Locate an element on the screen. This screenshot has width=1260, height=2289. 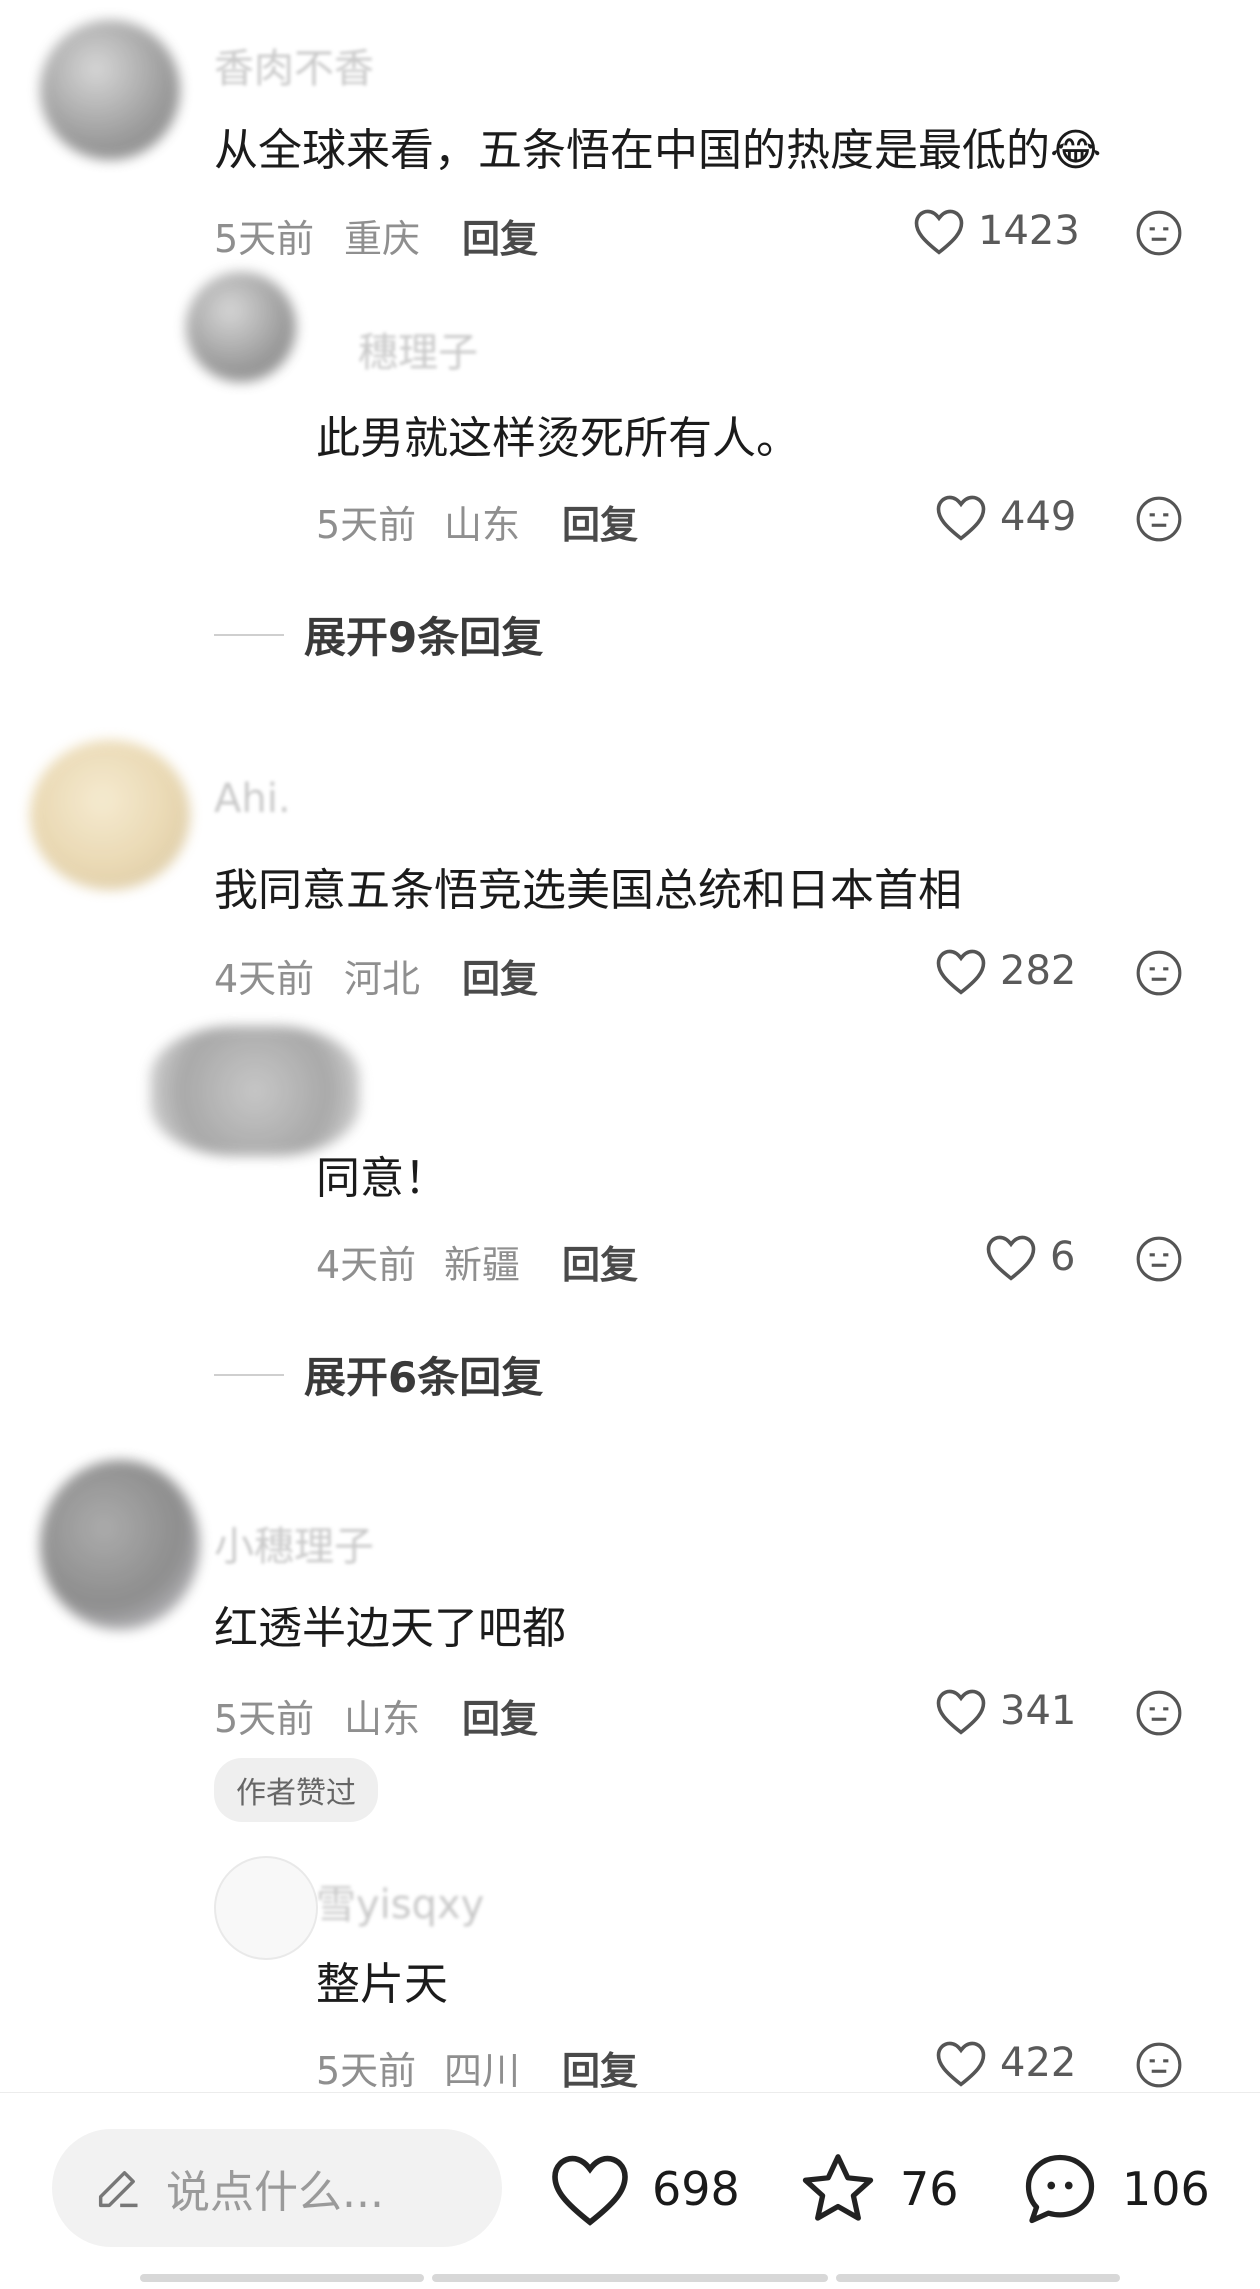
comment-location: 四川 is located at coordinates (482, 2071).